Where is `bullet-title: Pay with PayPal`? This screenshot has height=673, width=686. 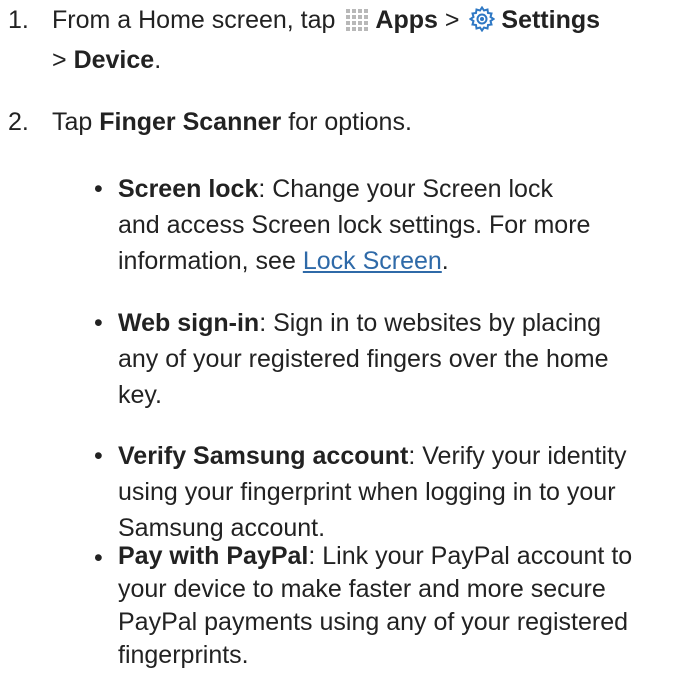
bullet-title: Pay with PayPal is located at coordinates (213, 556).